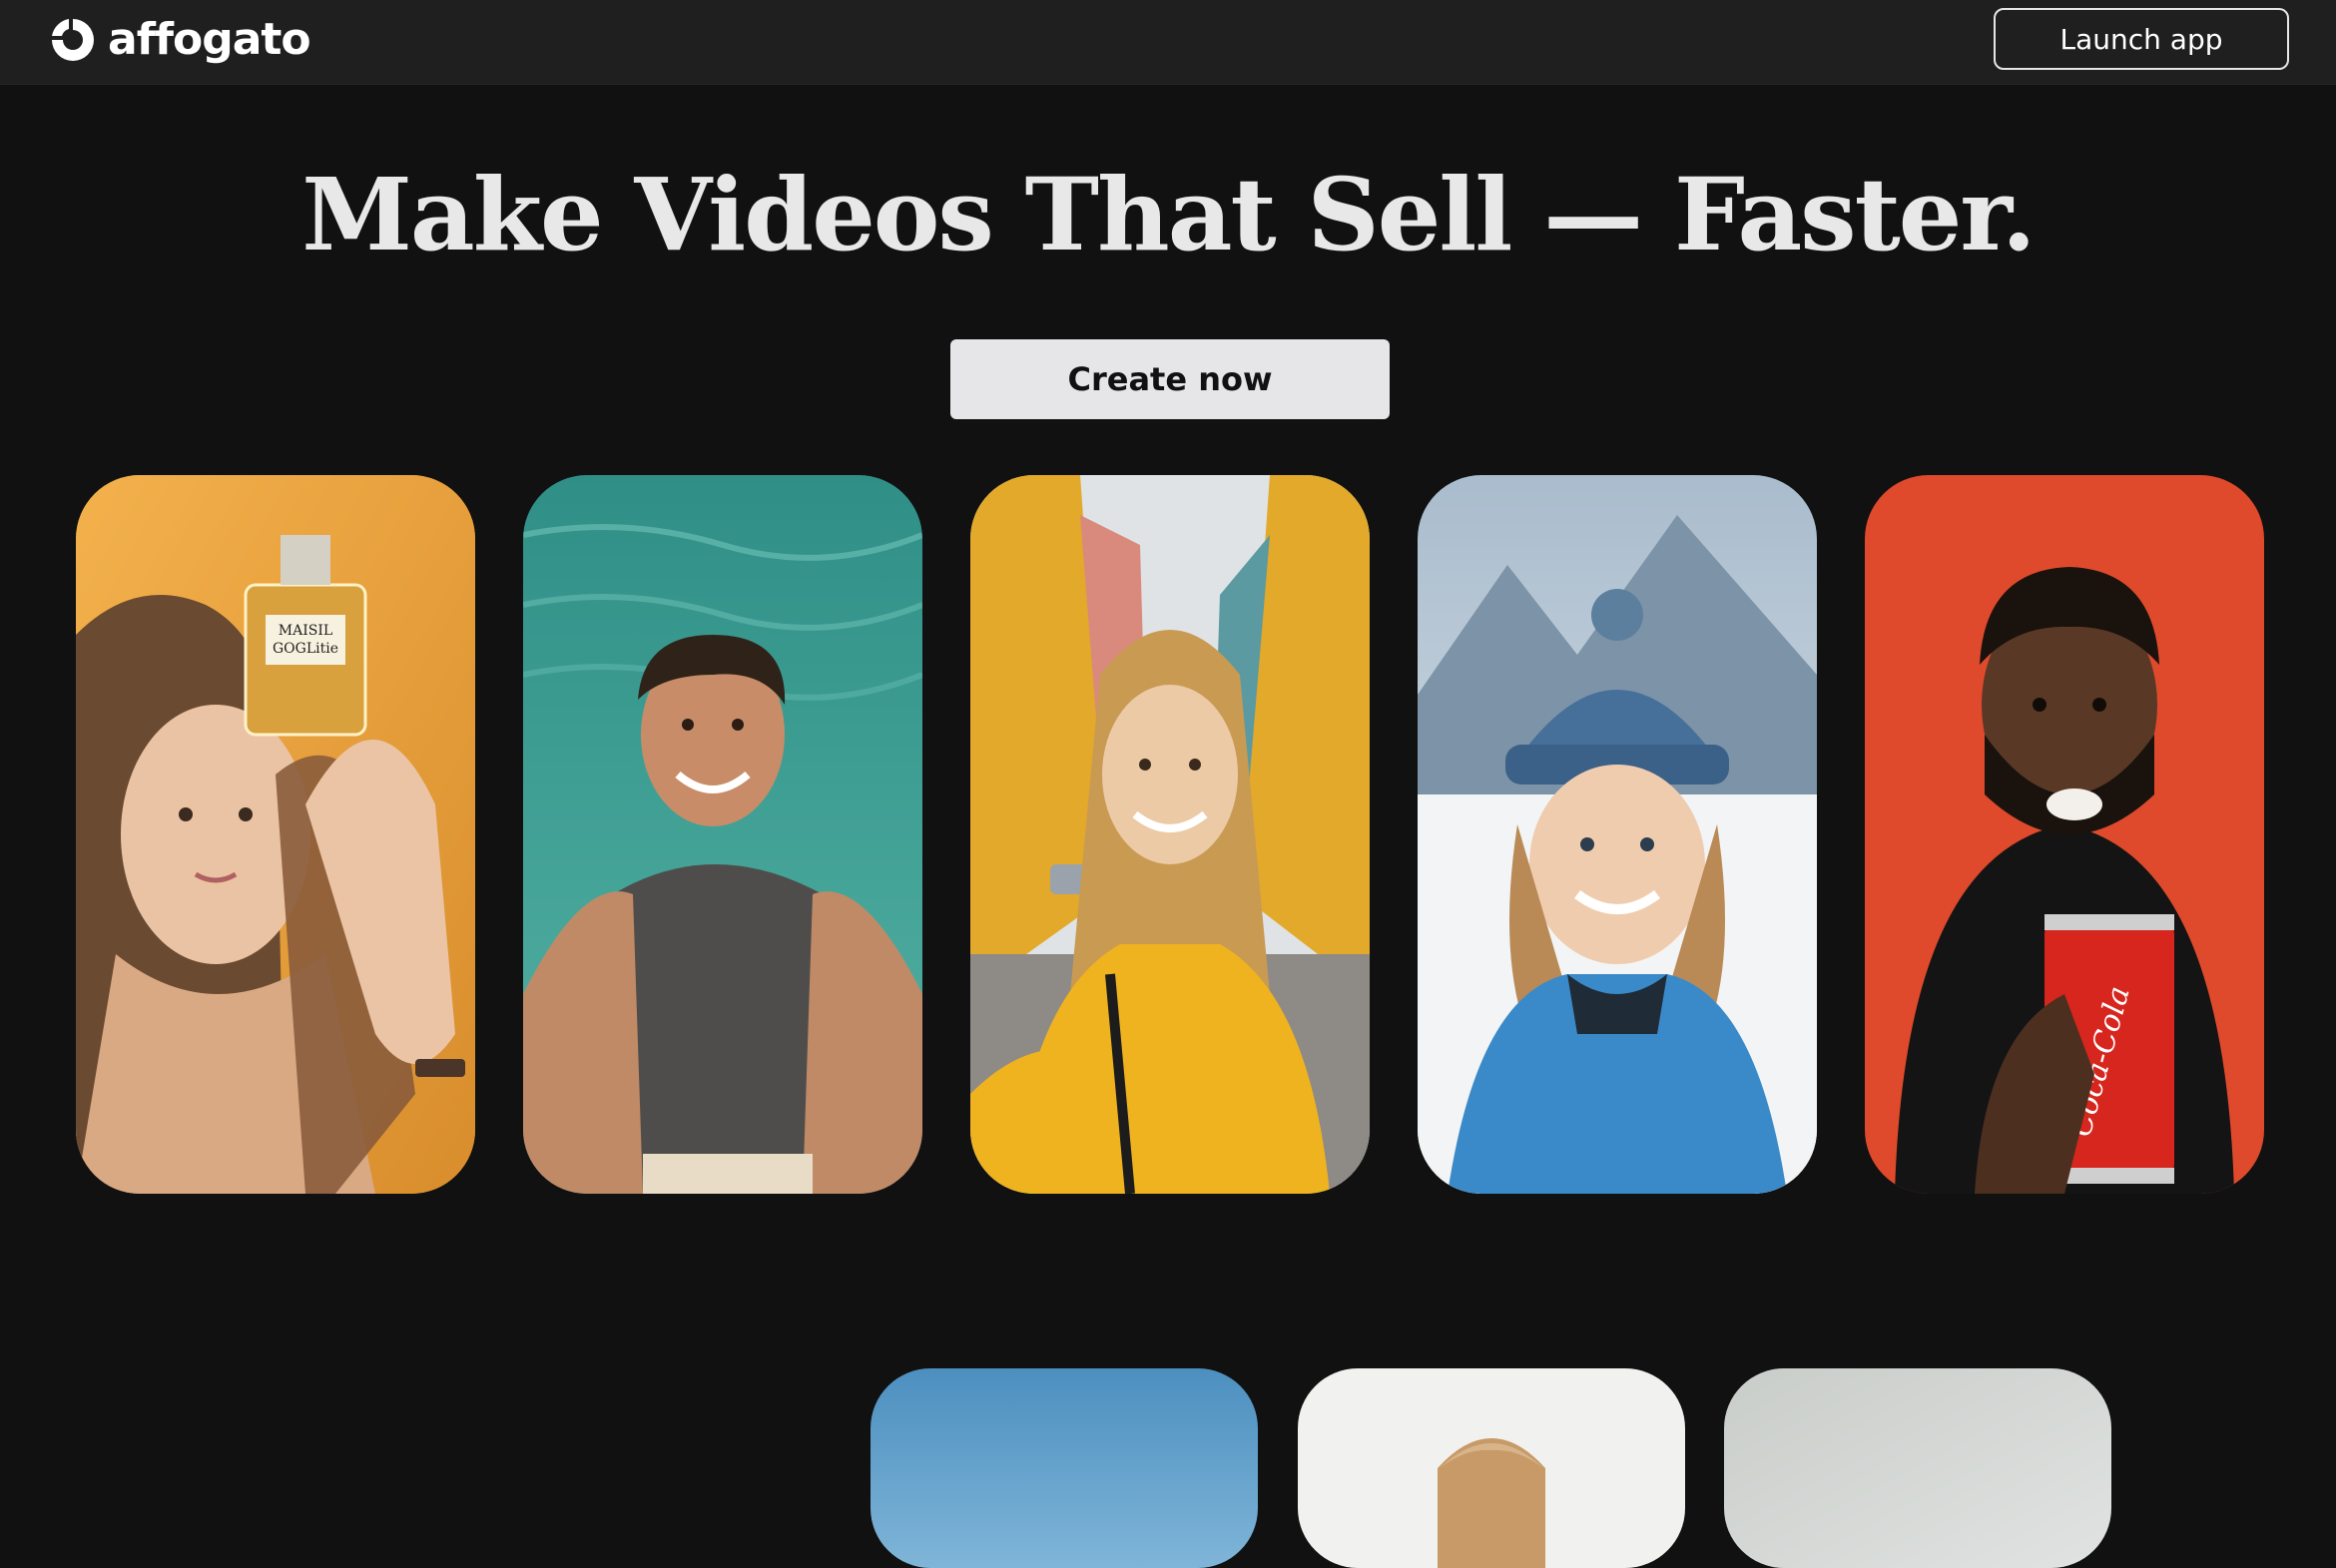  Describe the element at coordinates (2141, 39) in the screenshot. I see `launch-app-button: Launch app` at that location.